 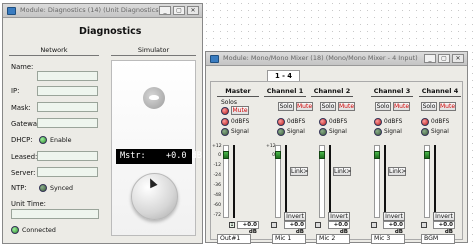 I want to click on channel-2-solo-button: Solo, so click(x=328, y=106).